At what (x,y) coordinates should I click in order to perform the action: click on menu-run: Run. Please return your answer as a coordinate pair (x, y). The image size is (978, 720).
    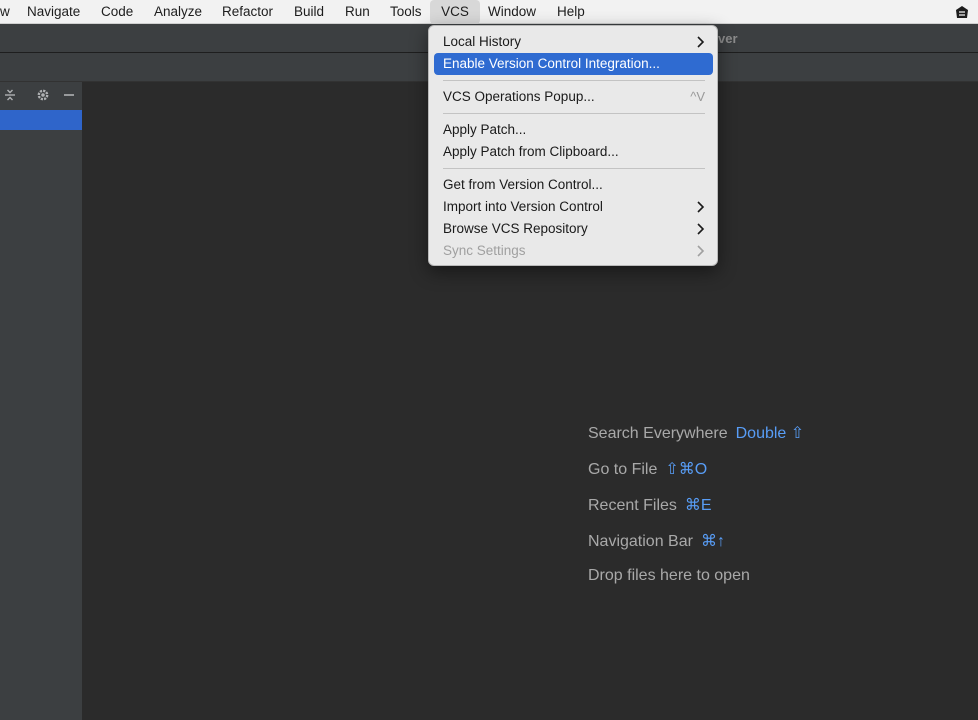
    Looking at the image, I should click on (357, 12).